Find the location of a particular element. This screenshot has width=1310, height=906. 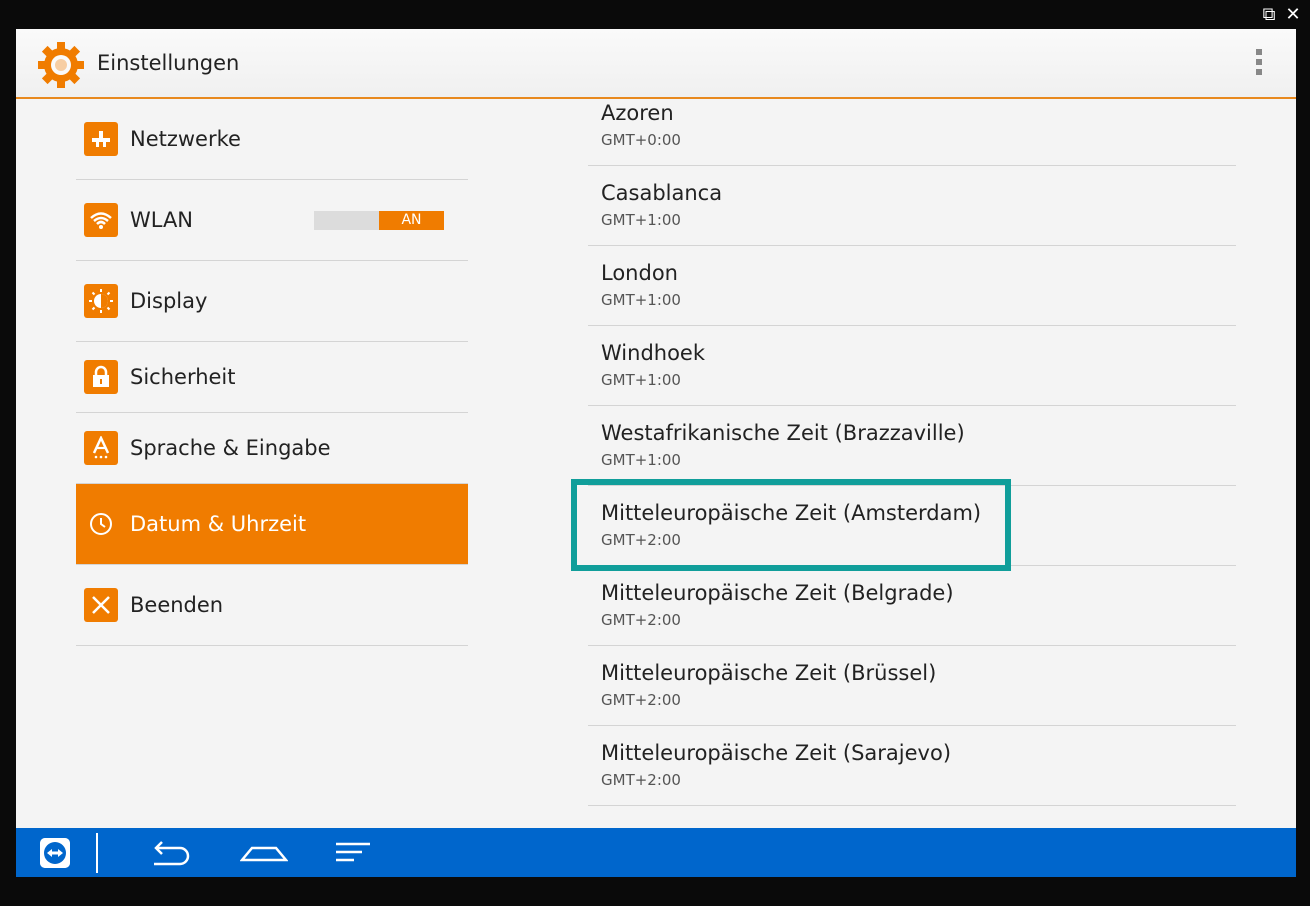

popout-icon: ⧉ is located at coordinates (1269, 15).